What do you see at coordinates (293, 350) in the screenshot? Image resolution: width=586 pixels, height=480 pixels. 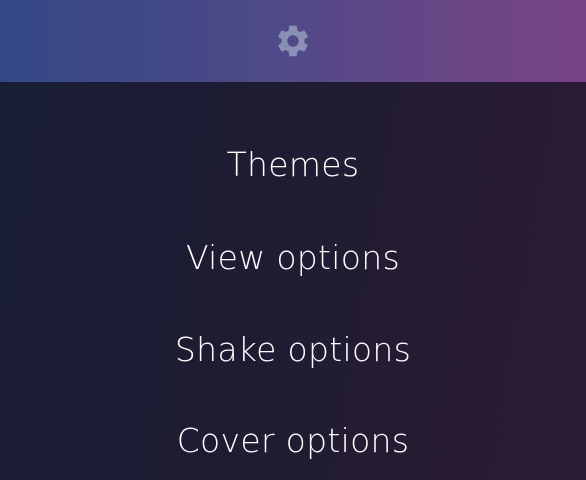 I see `menu-item-shake-options: Shake options` at bounding box center [293, 350].